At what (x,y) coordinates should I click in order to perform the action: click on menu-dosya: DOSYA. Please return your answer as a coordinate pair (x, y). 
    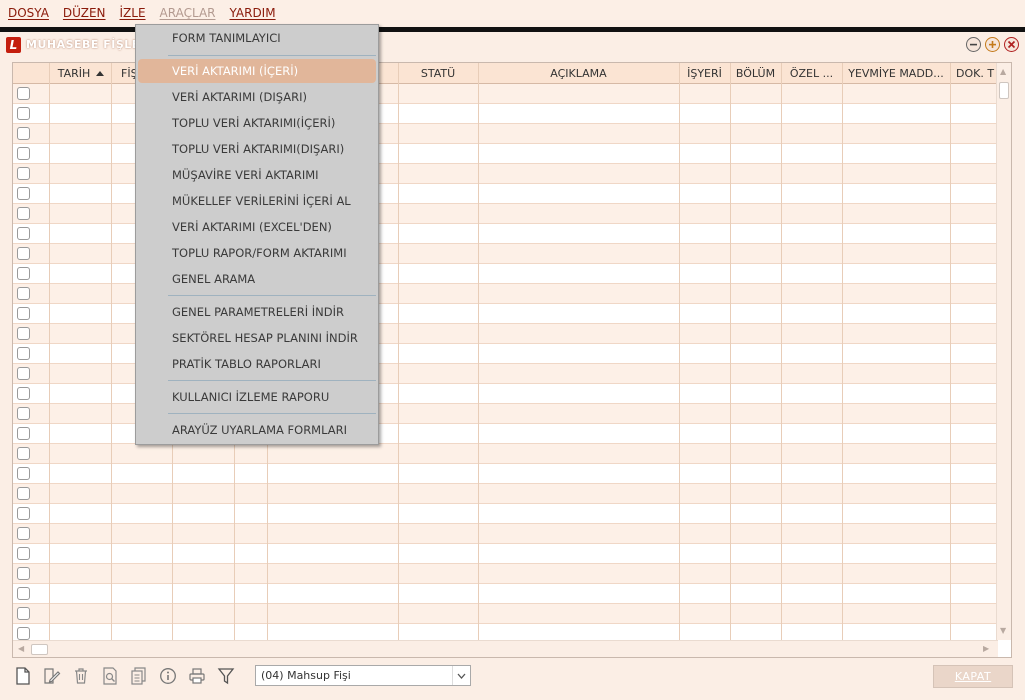
    Looking at the image, I should click on (27, 13).